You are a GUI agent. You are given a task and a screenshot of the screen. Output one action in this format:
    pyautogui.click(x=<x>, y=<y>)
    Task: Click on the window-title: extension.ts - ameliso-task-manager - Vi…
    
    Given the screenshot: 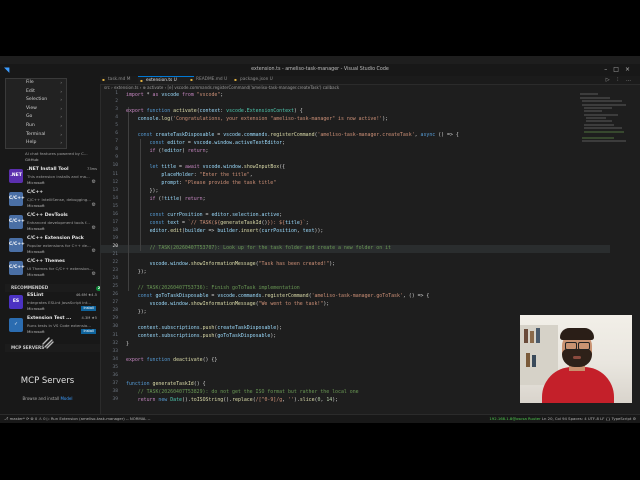 What is the action you would take?
    pyautogui.click(x=320, y=69)
    